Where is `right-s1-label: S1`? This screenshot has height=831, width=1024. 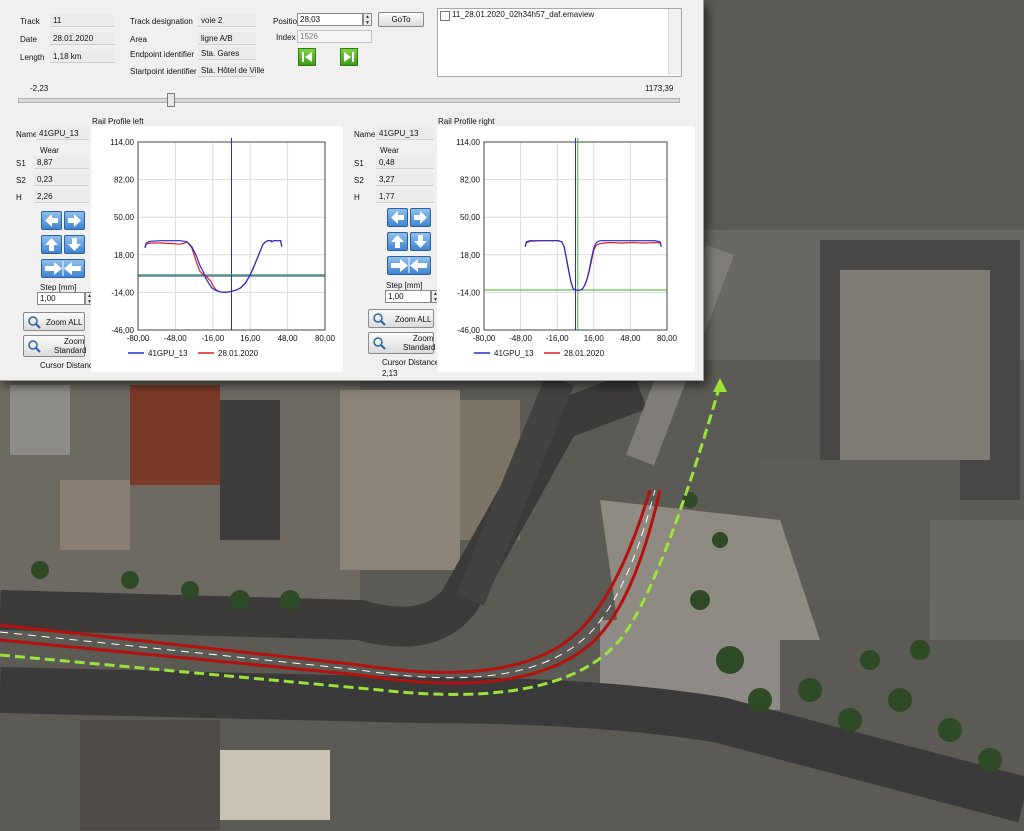
right-s1-label: S1 is located at coordinates (359, 163).